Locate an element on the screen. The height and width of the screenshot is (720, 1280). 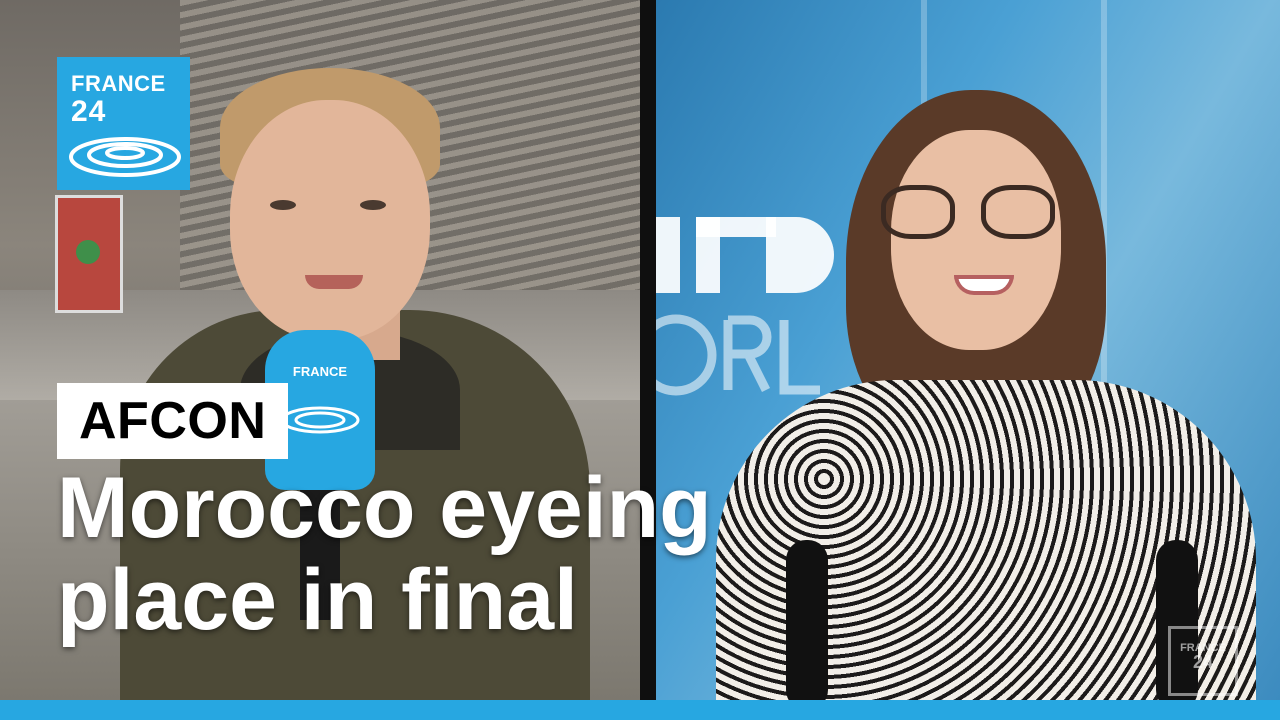
logo-text-france: FRANCE is located at coordinates (118, 83).